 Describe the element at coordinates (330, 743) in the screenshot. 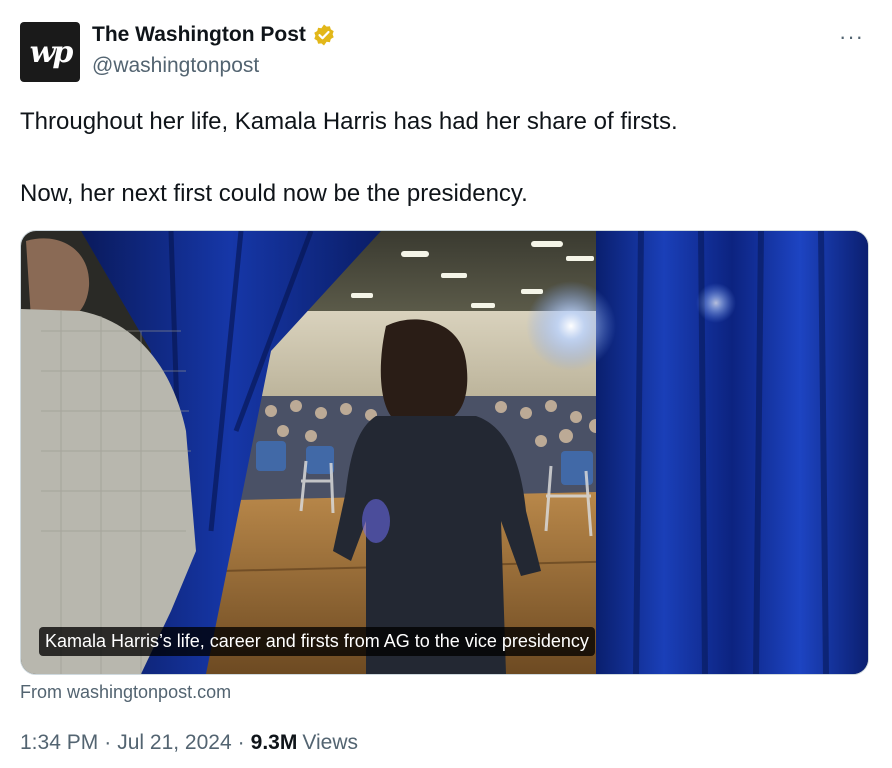

I see `views-label: Views` at that location.